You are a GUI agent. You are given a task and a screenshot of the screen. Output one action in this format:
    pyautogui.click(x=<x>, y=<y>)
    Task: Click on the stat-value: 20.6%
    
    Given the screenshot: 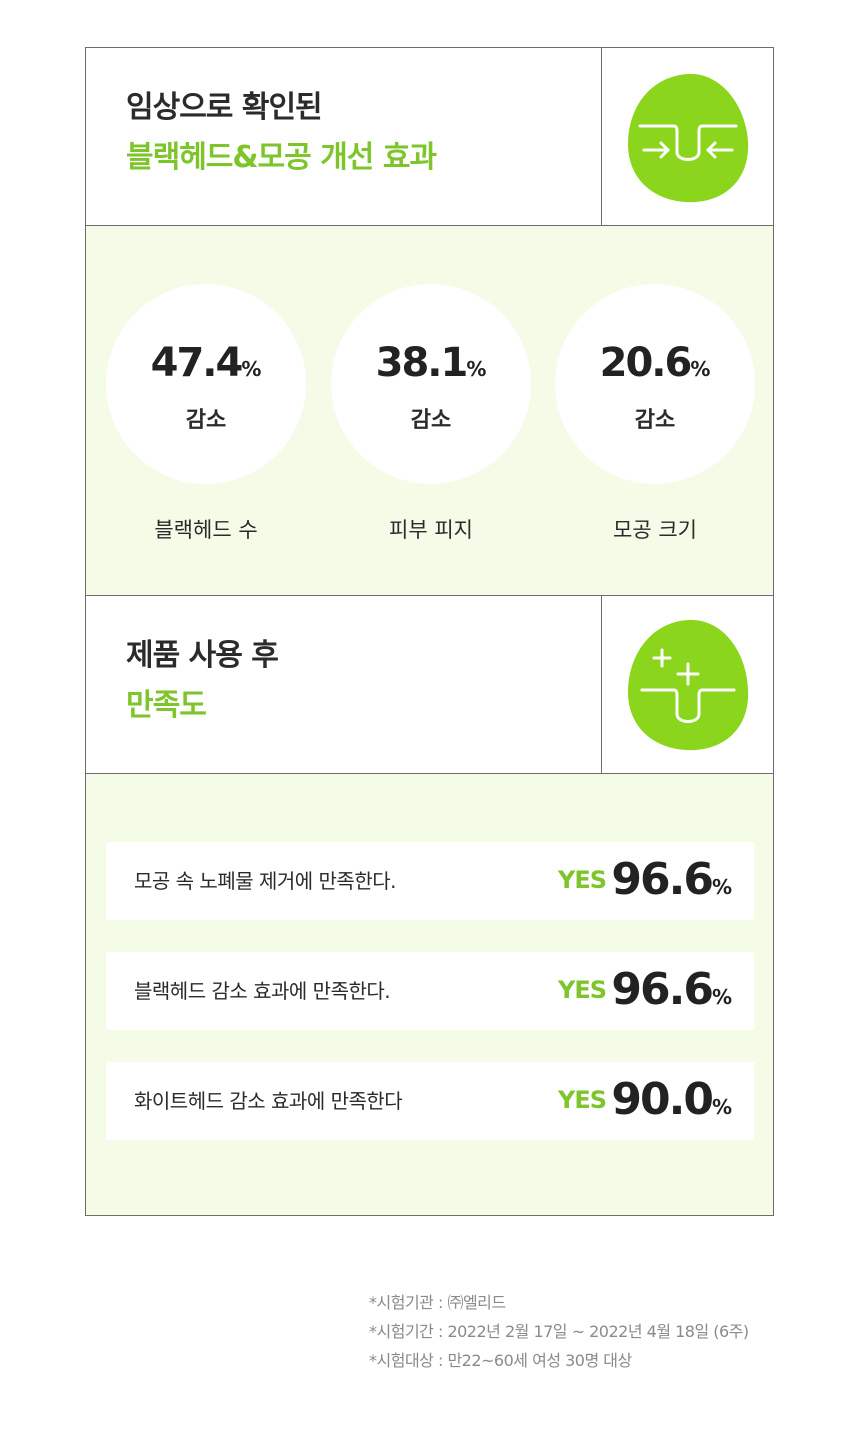 What is the action you would take?
    pyautogui.click(x=655, y=363)
    